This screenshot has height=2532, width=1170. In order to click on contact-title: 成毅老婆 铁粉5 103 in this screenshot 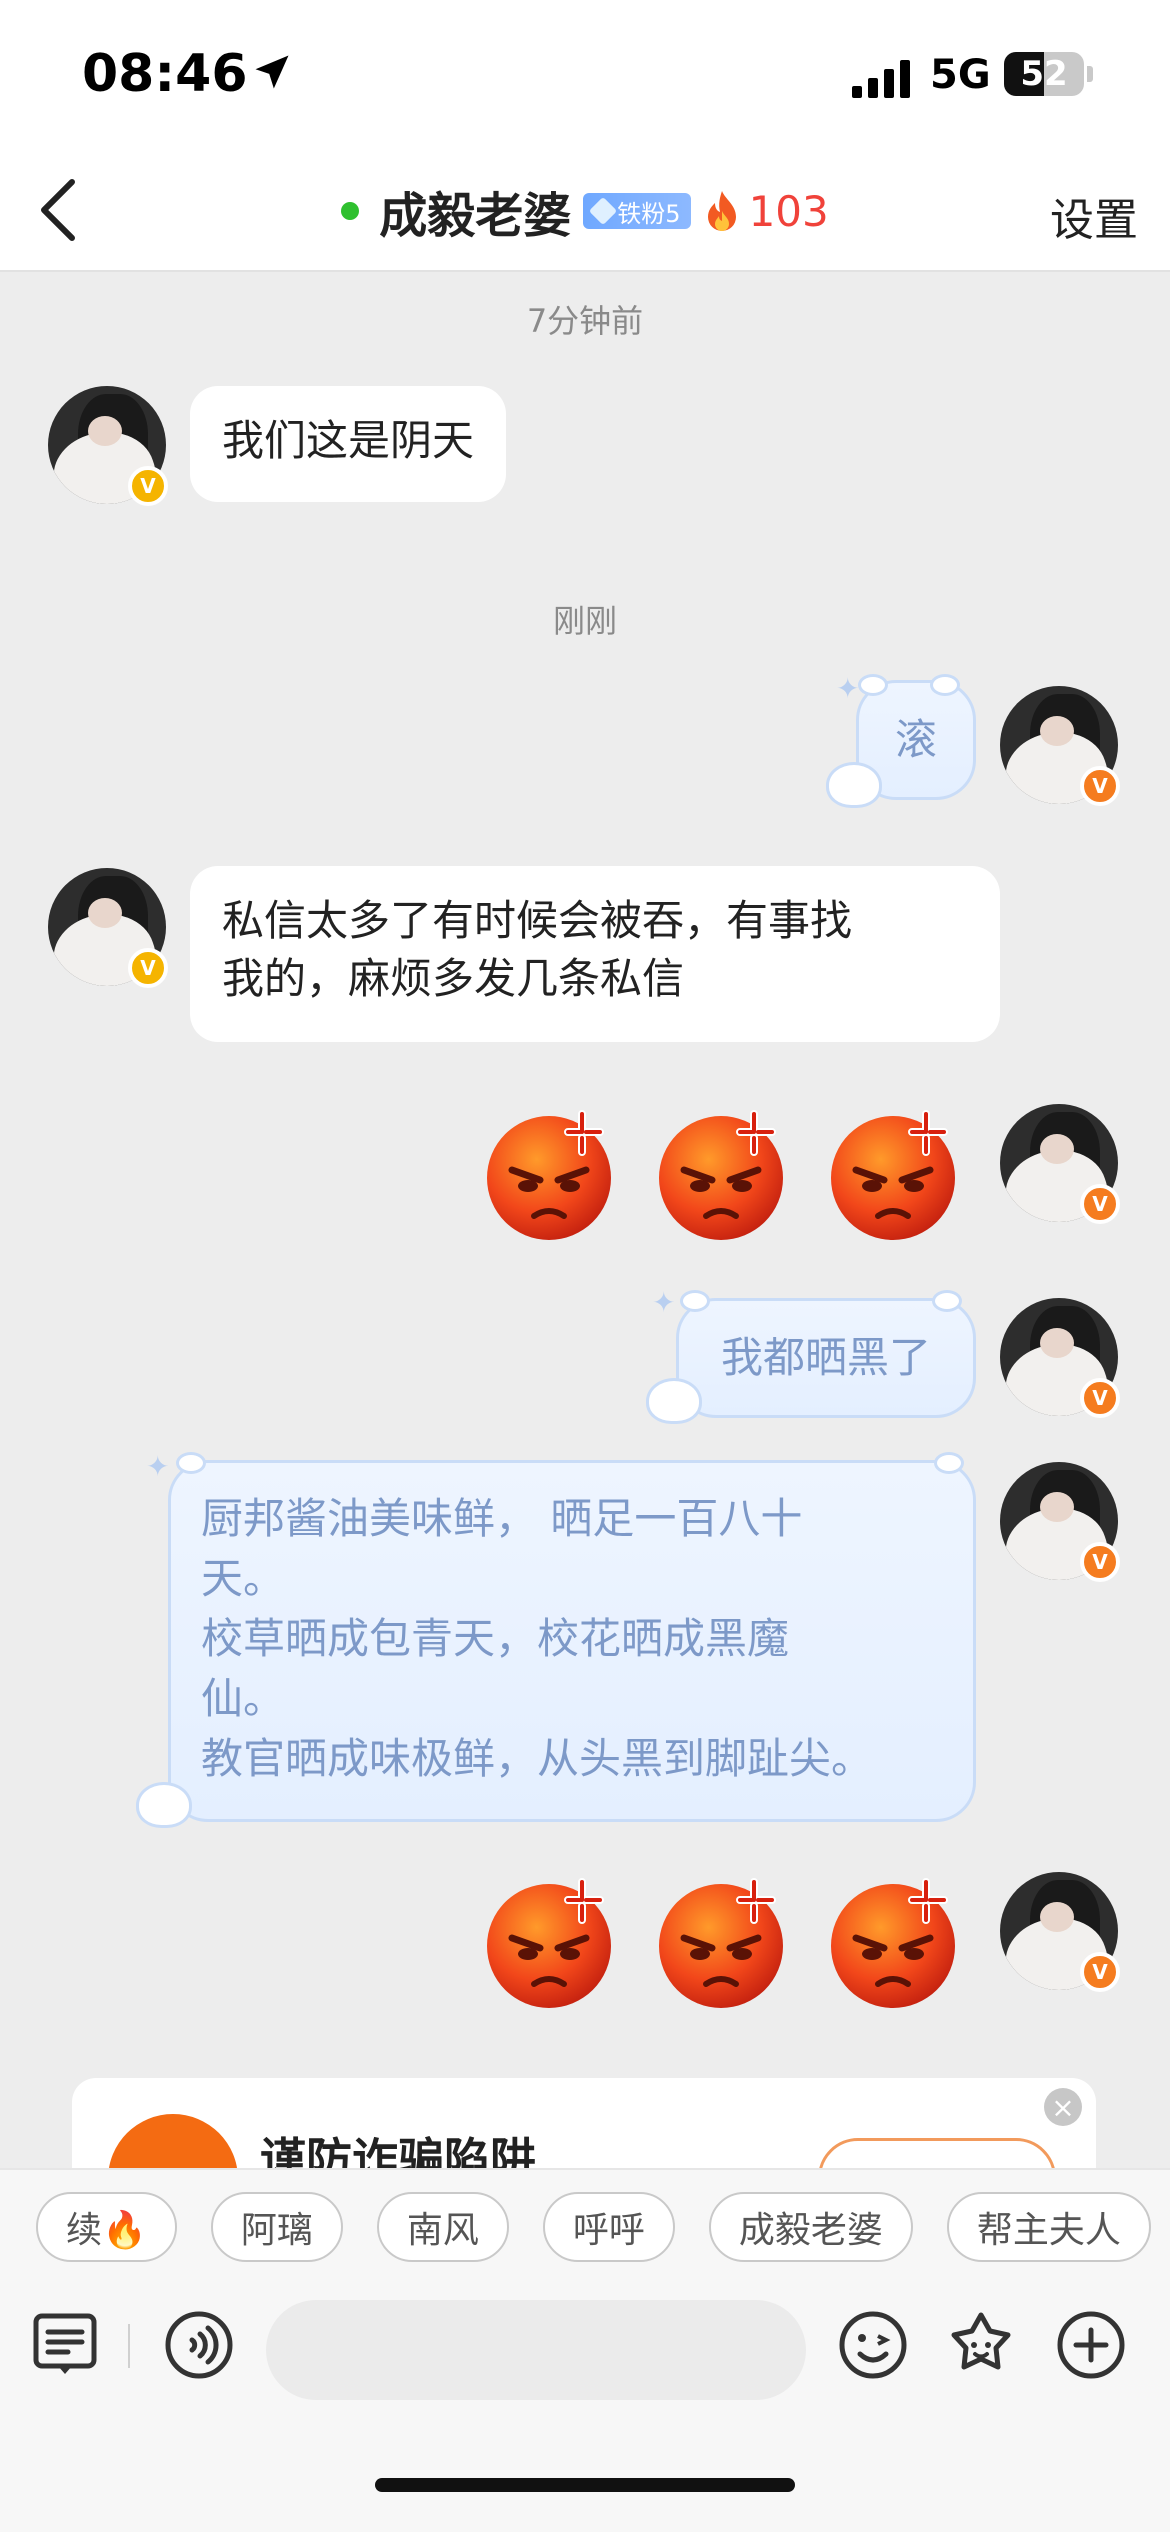, I will do `click(585, 211)`.